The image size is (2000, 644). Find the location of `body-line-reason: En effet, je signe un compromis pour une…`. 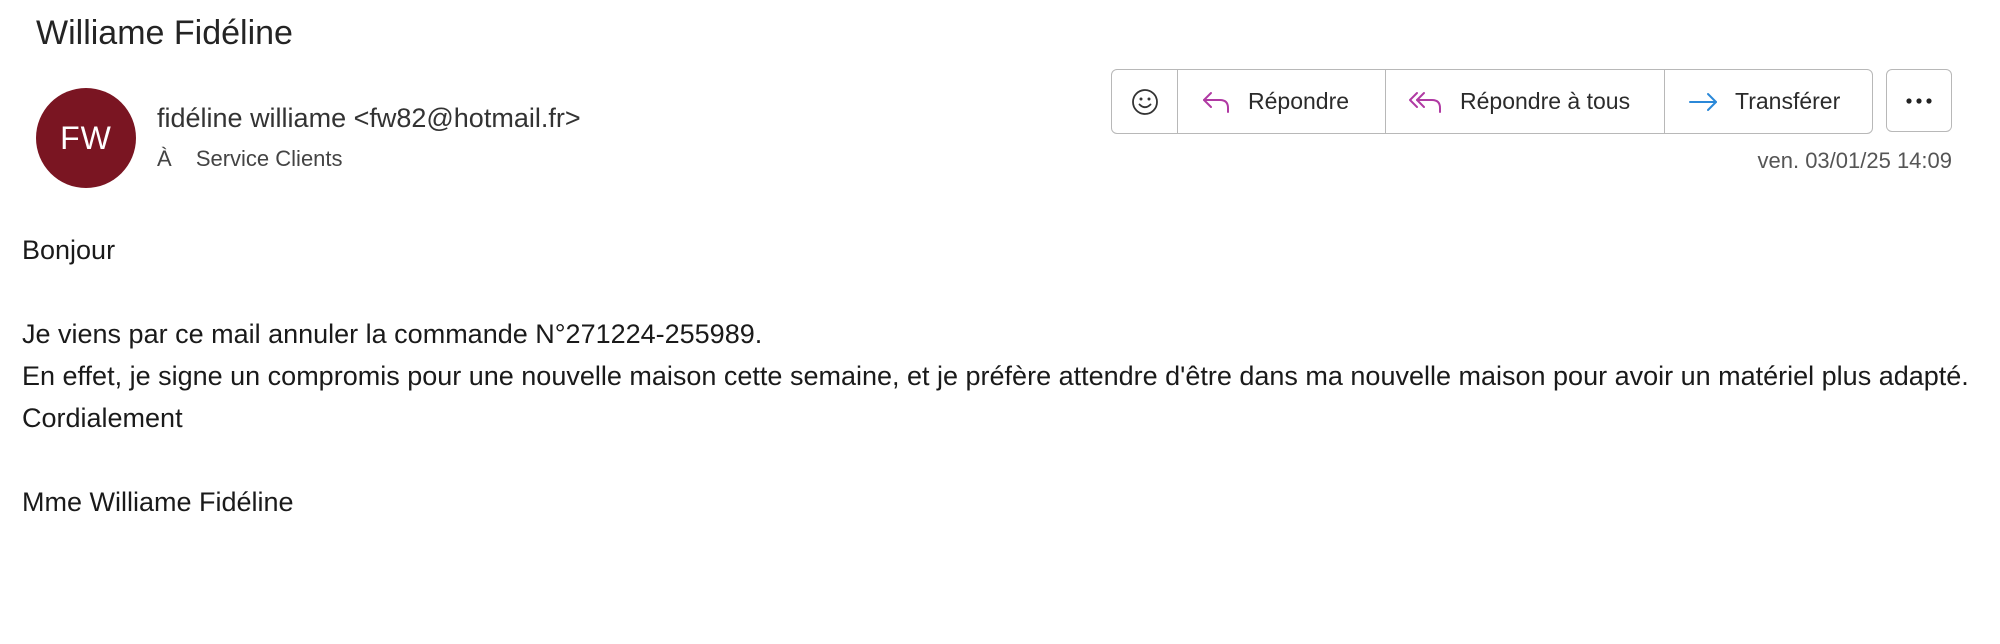

body-line-reason: En effet, je signe un compromis pour une… is located at coordinates (995, 376).